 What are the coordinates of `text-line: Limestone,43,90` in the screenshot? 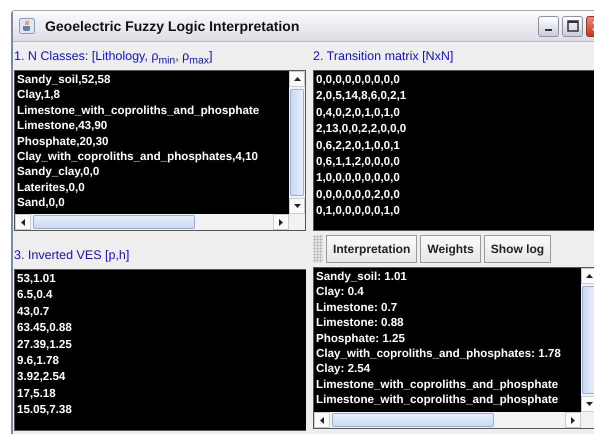 It's located at (62, 126).